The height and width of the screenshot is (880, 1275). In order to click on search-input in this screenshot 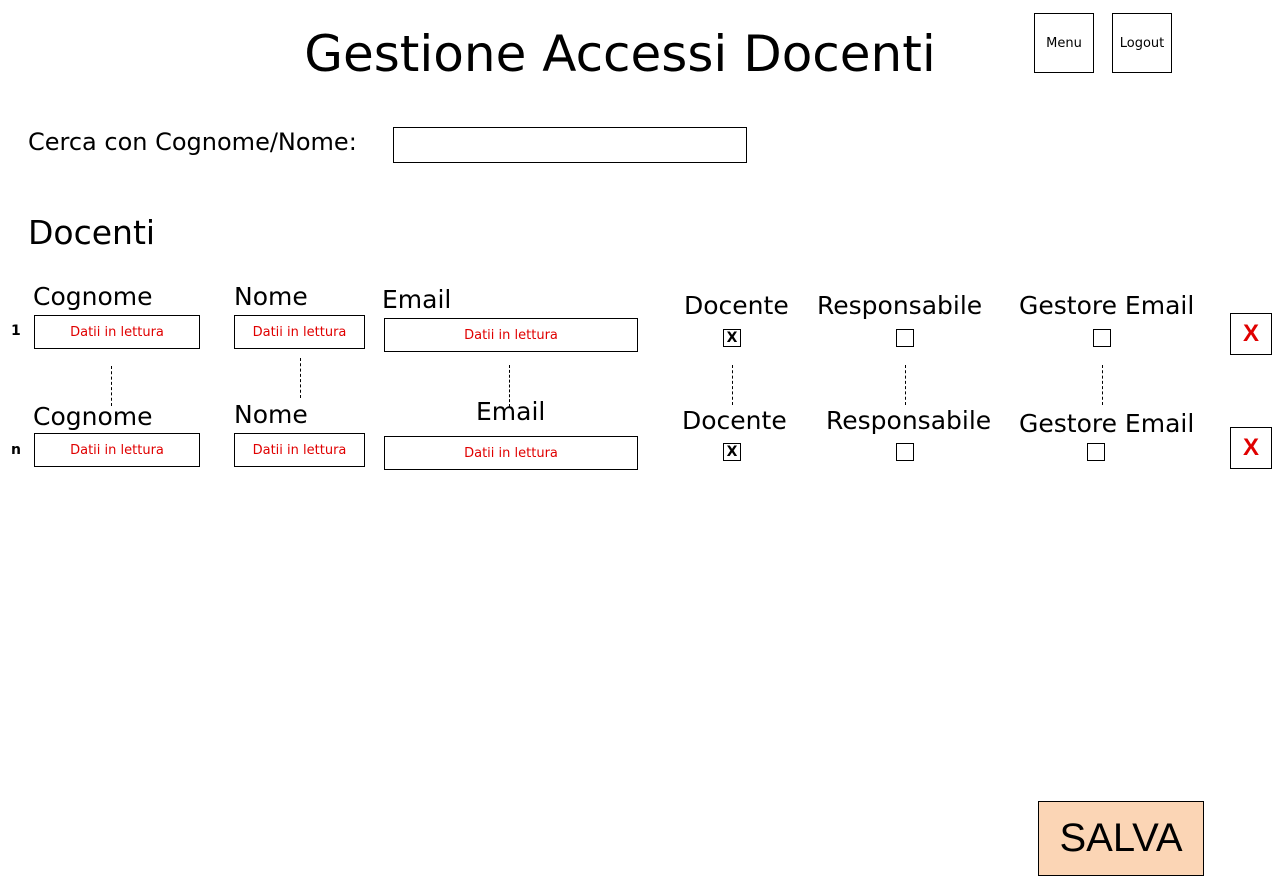, I will do `click(570, 145)`.